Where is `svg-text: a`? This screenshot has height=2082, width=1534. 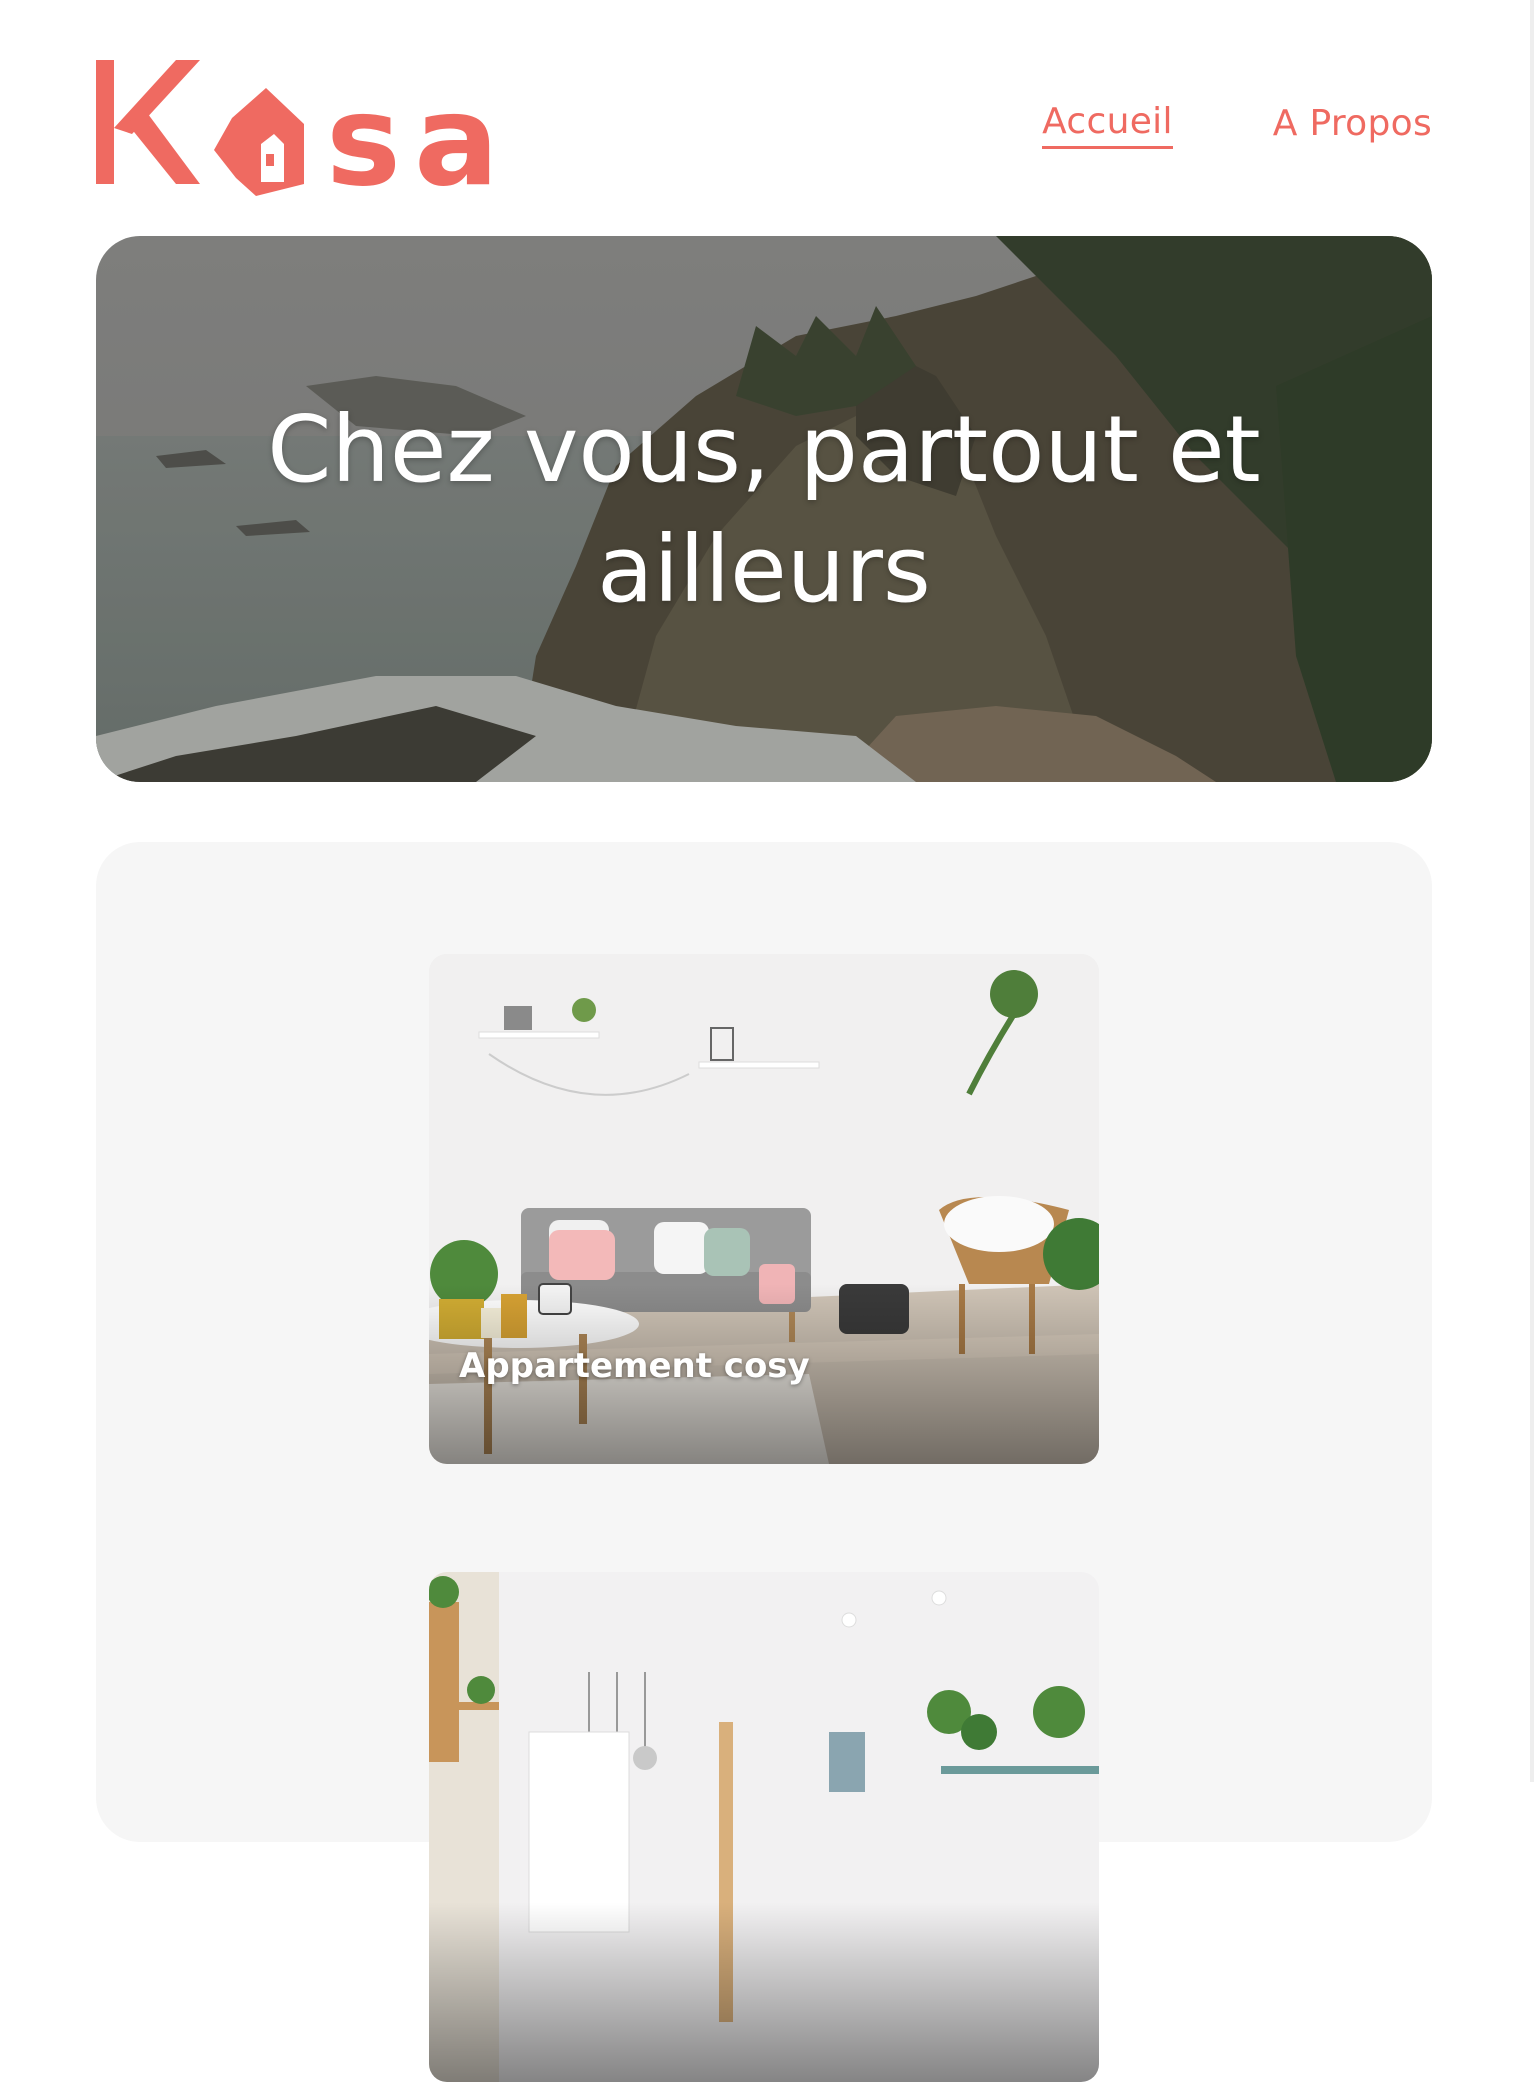
svg-text: a is located at coordinates (456, 132).